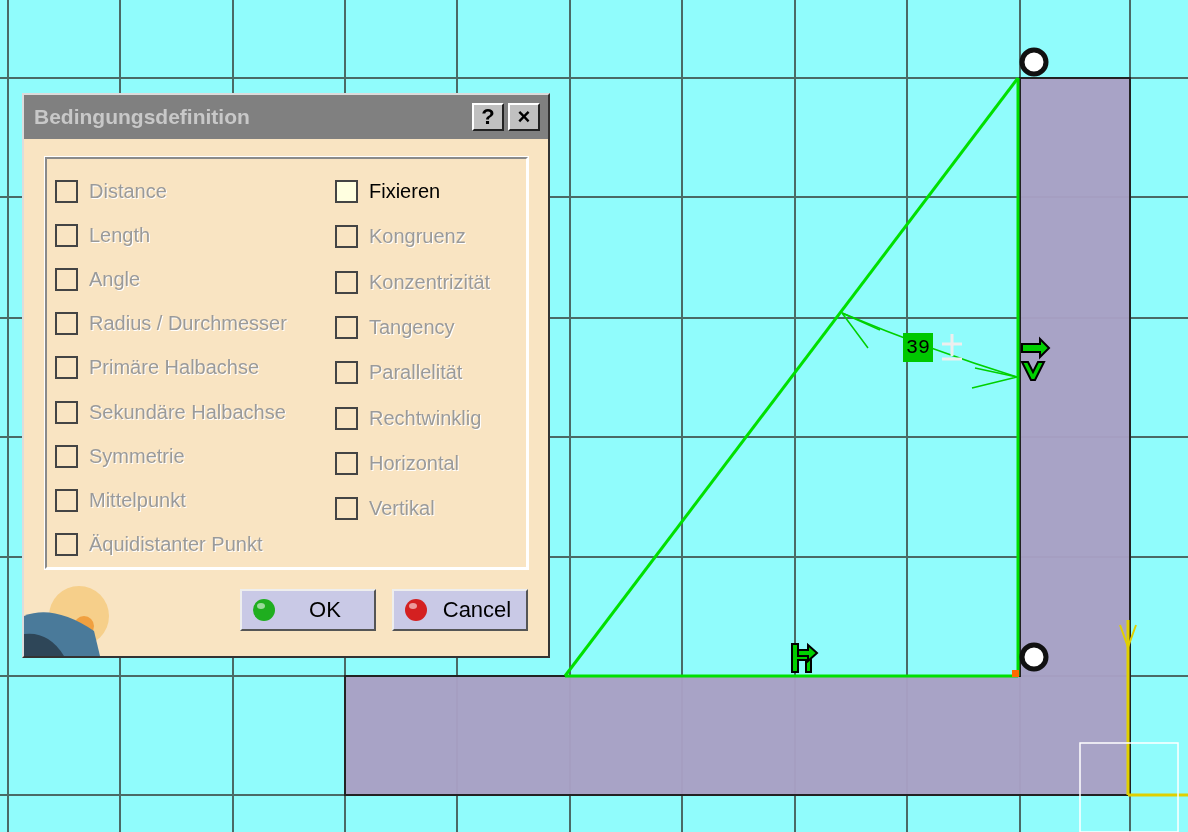 This screenshot has width=1188, height=832. I want to click on vertical-constraint-icon, so click(1035, 358).